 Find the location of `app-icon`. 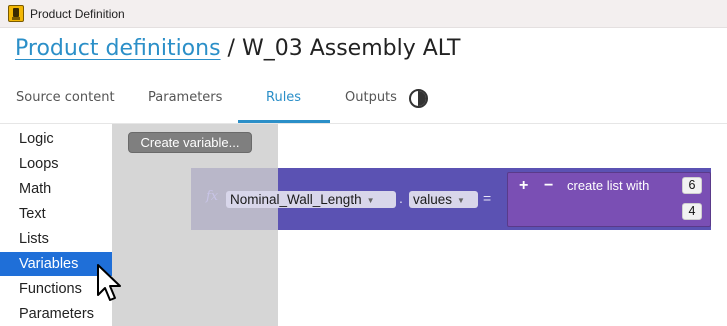

app-icon is located at coordinates (16, 13).